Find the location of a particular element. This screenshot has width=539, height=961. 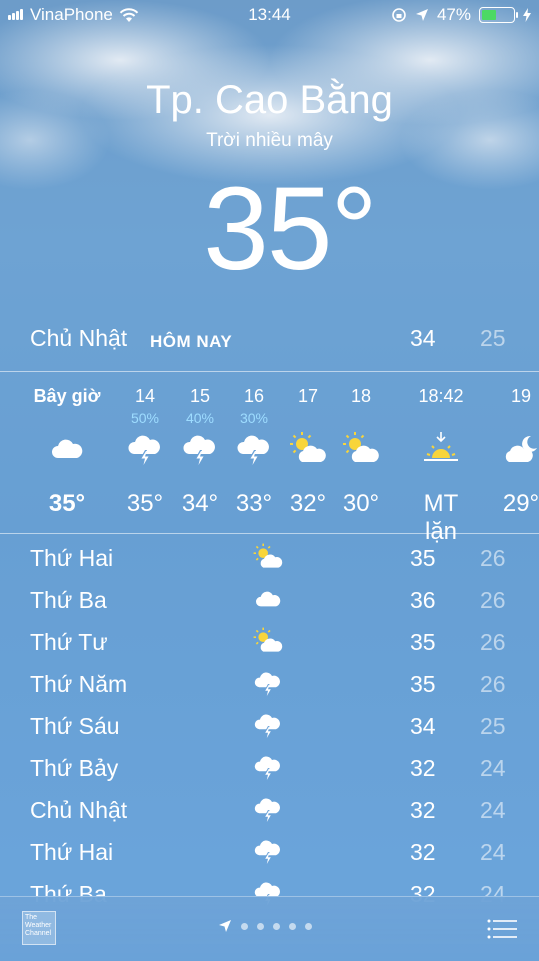

weather-channel-logo: The Weather Channel is located at coordinates (39, 928).